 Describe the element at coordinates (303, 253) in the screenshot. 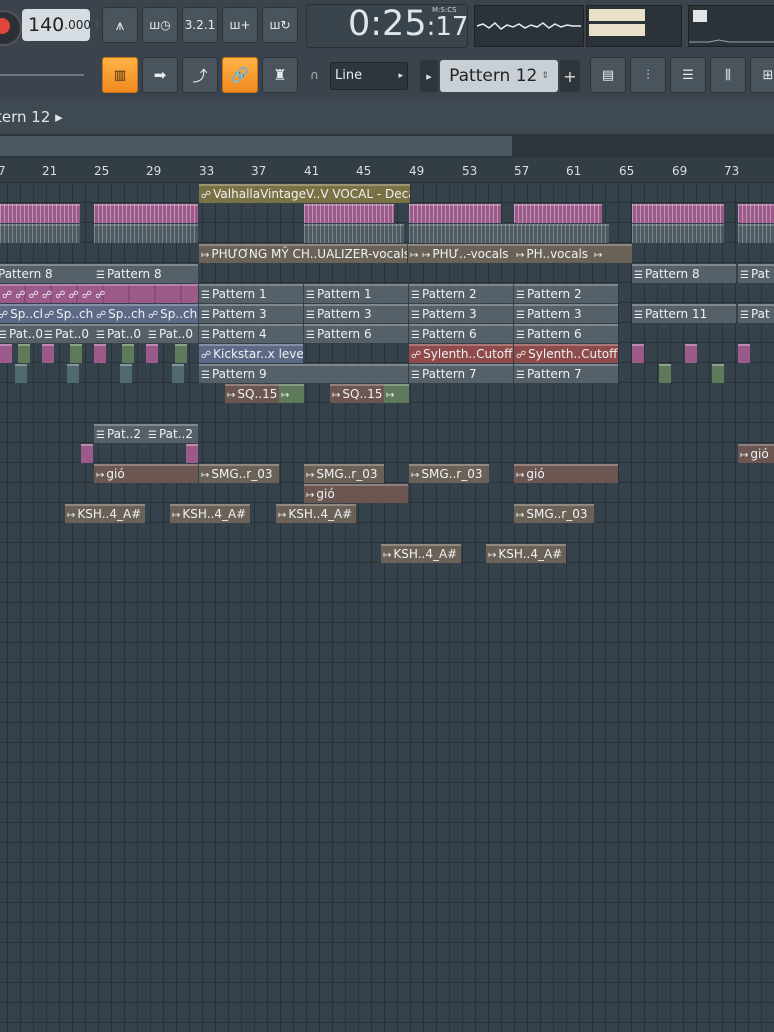

I see `playlist-clip: ↦ PHƯƠNG MỸ CH..UALIZER-vocals` at that location.